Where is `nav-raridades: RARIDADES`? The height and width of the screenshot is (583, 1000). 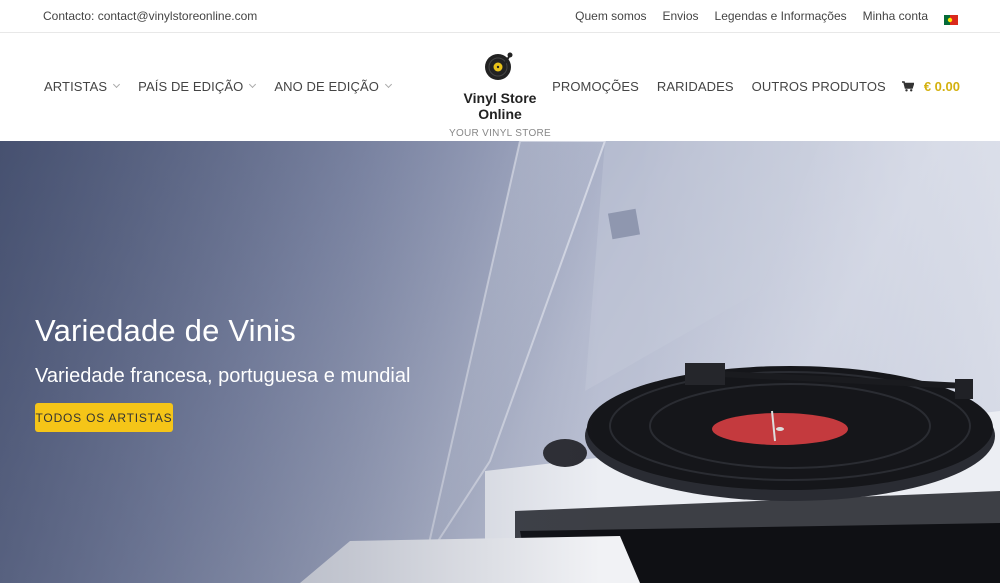 nav-raridades: RARIDADES is located at coordinates (695, 86).